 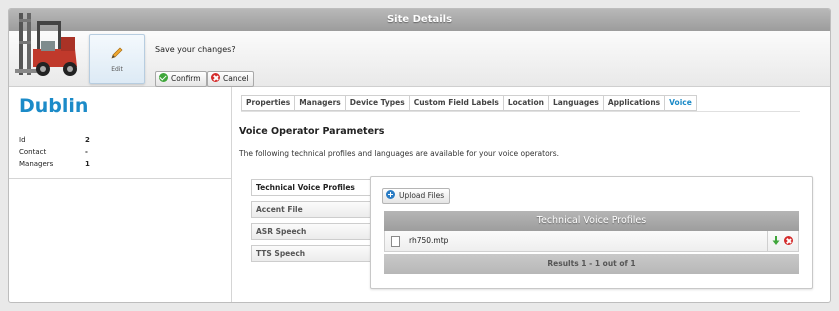 I want to click on tab-device-types: Device Types, so click(x=377, y=103).